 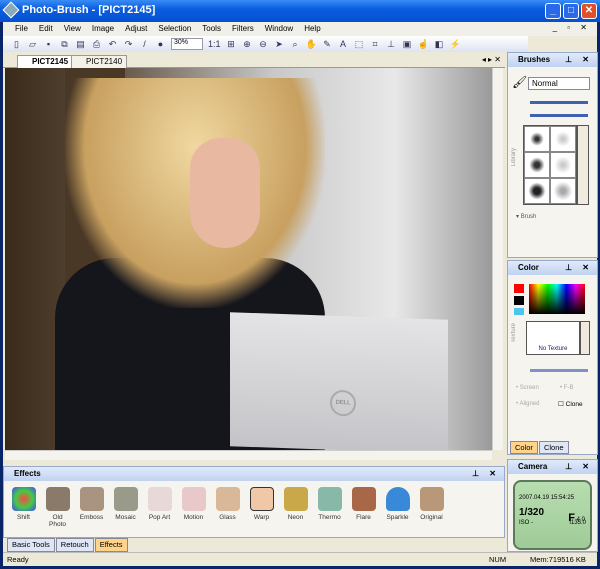 I want to click on aligned-option: • Aligned, so click(x=527, y=404).